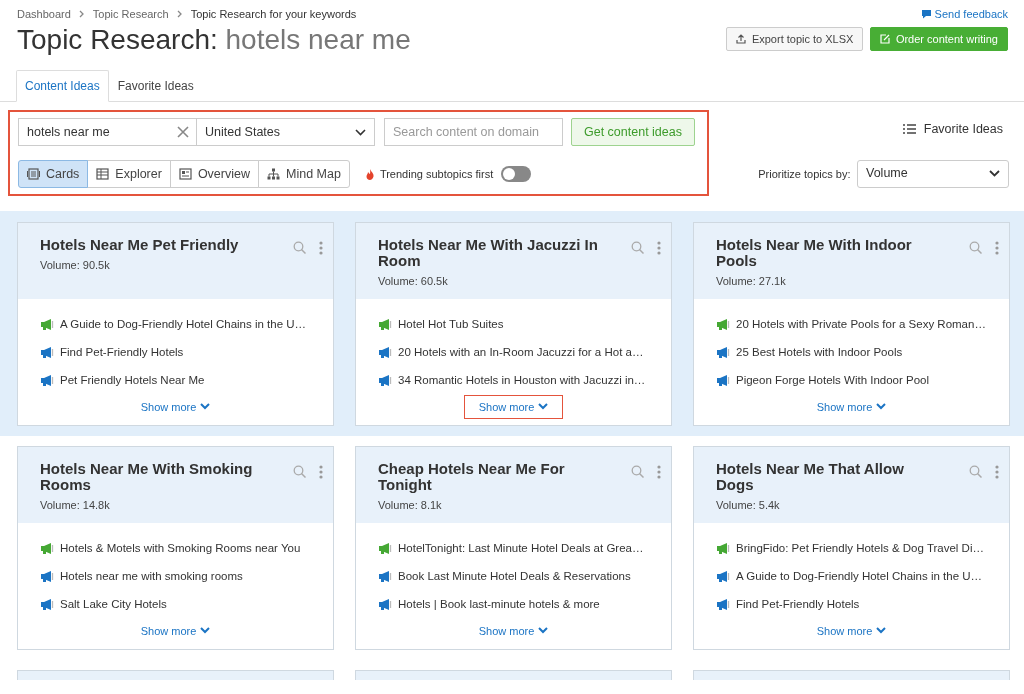  Describe the element at coordinates (155, 86) in the screenshot. I see `tab: Favorite Ideas` at that location.